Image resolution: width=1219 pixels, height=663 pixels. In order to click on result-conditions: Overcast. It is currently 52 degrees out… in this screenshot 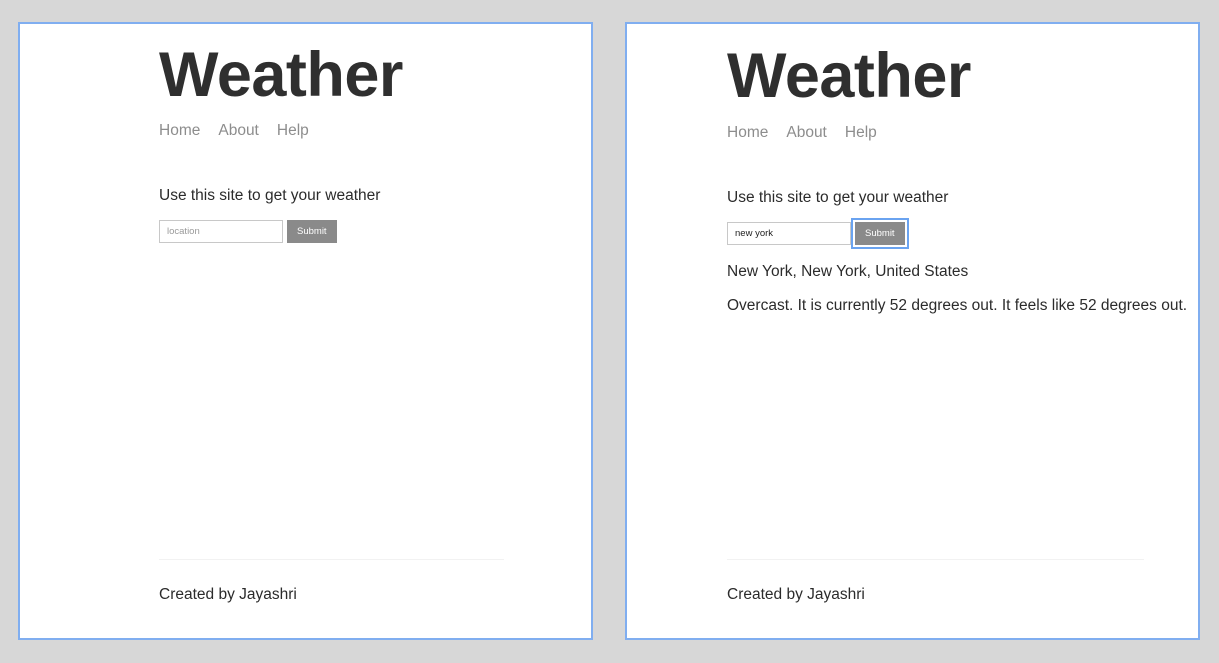, I will do `click(957, 305)`.